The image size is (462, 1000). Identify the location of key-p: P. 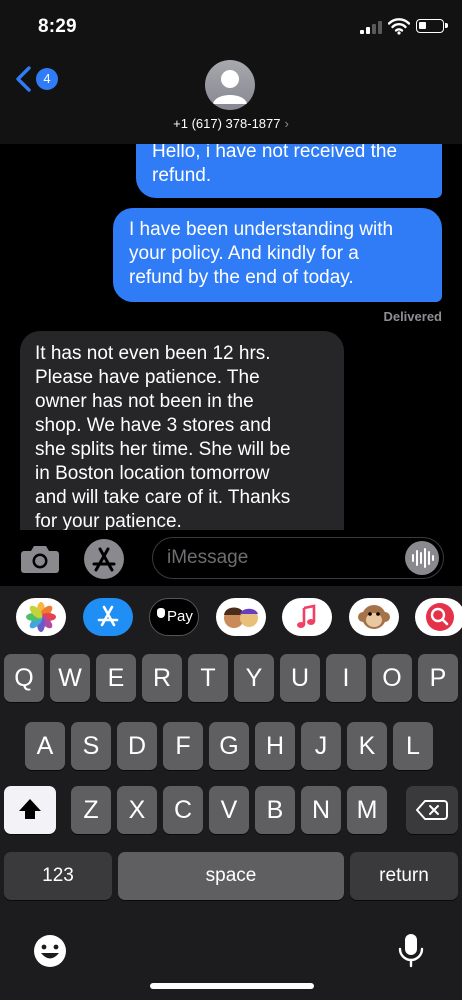
(438, 678).